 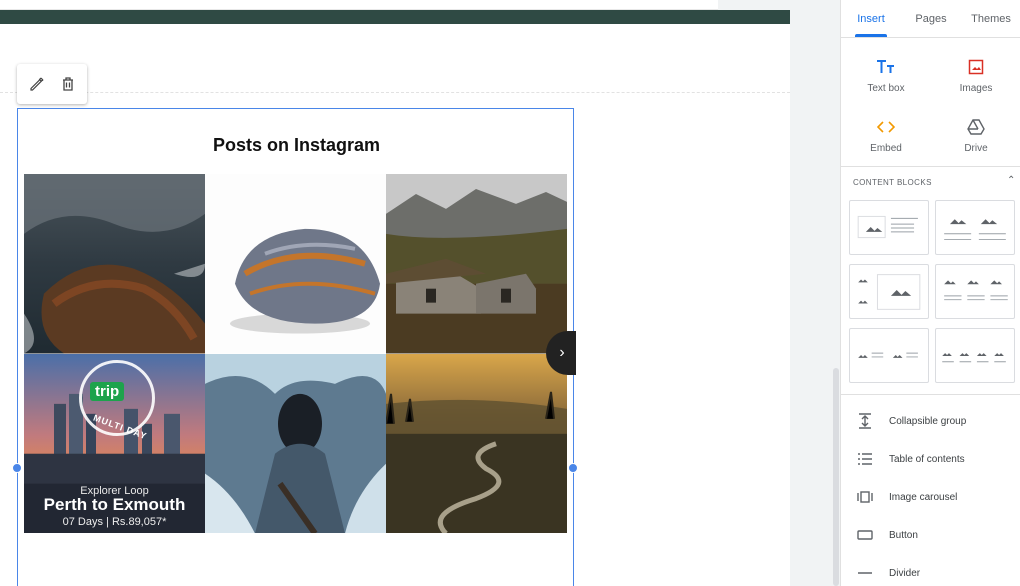 What do you see at coordinates (871, 18) in the screenshot?
I see `tab-insert: Insert` at bounding box center [871, 18].